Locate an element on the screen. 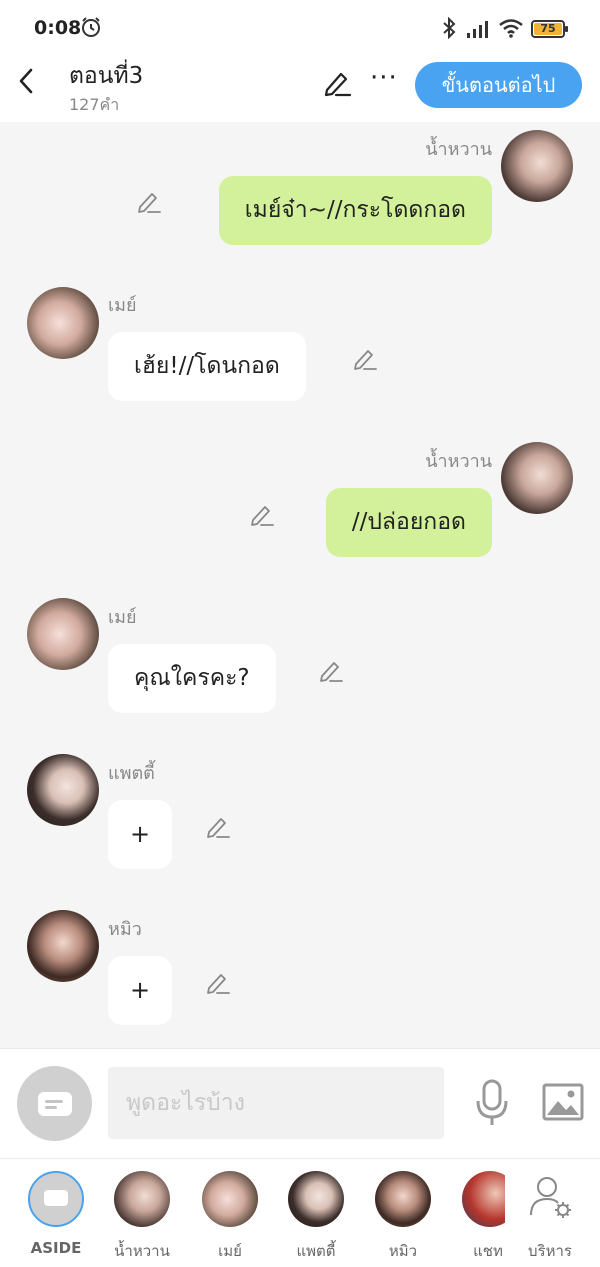 The height and width of the screenshot is (1267, 600). header: ตอนที่3 127คำ ··· ขั้นตอนต่อไป is located at coordinates (300, 90).